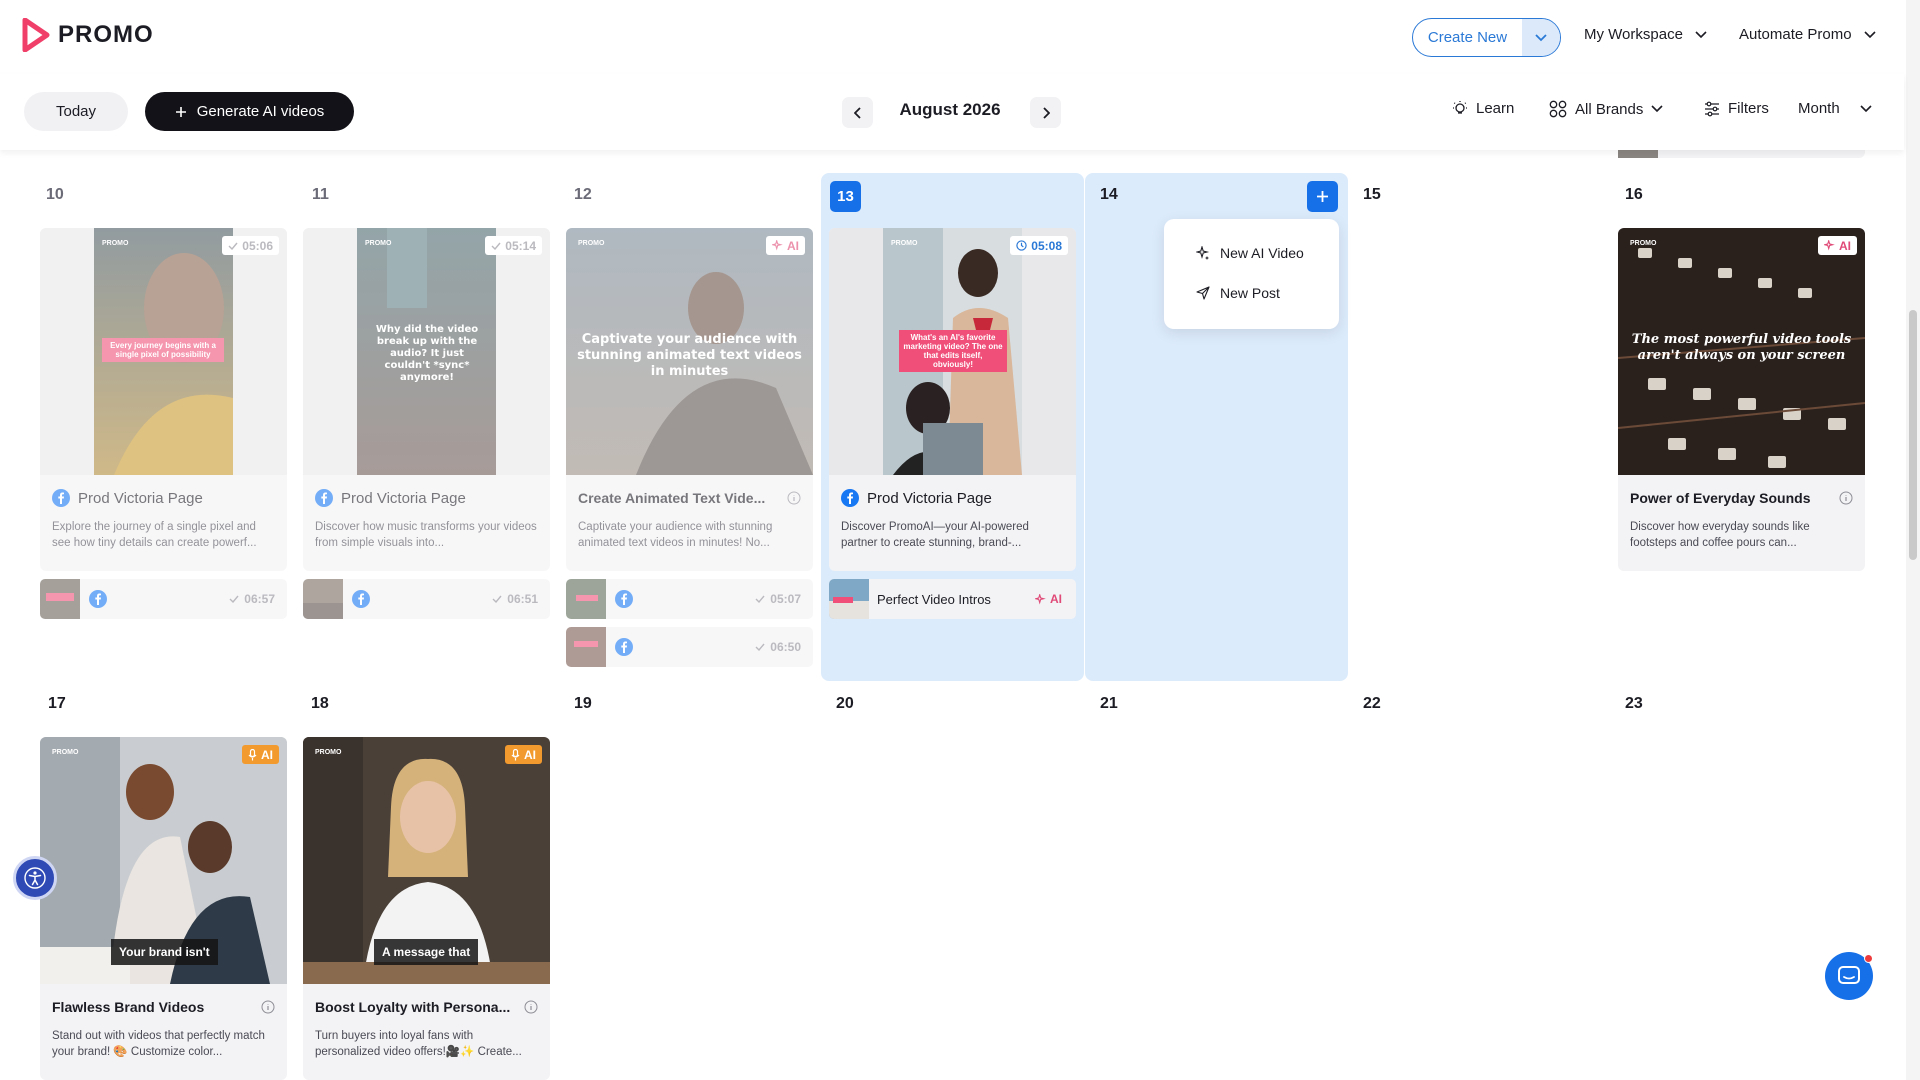 The width and height of the screenshot is (1920, 1080). Describe the element at coordinates (1736, 108) in the screenshot. I see `filters-button: Filters` at that location.